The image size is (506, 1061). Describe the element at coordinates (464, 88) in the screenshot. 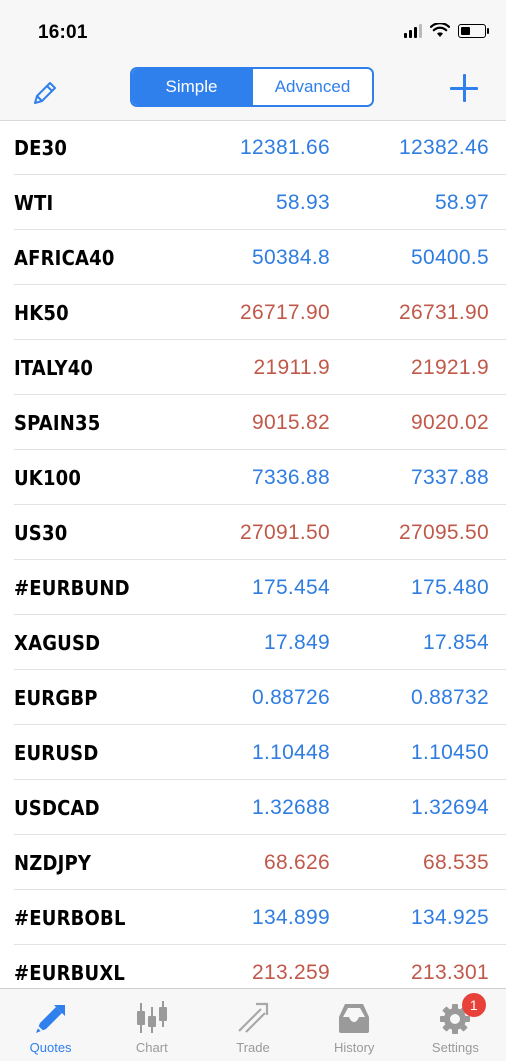

I see `add-symbol-button` at that location.